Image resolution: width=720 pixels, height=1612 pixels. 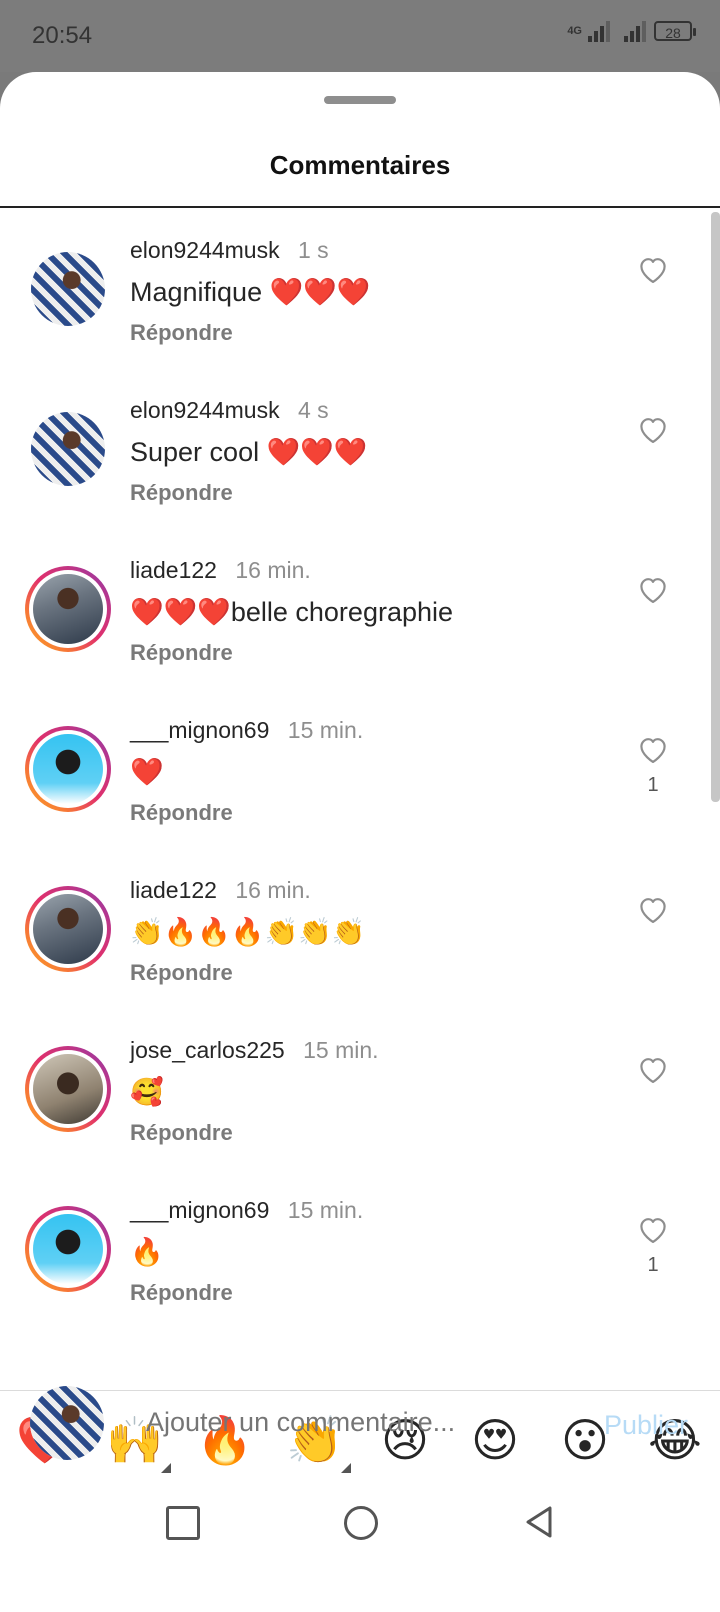 I want to click on battery-icon: 28, so click(x=675, y=31).